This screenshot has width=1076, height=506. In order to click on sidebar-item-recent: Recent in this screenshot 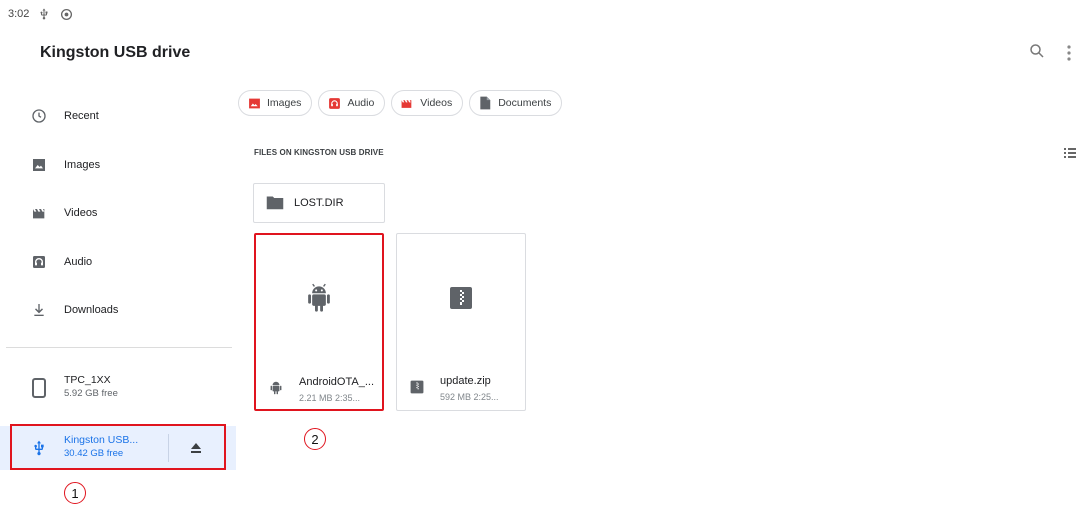, I will do `click(118, 116)`.